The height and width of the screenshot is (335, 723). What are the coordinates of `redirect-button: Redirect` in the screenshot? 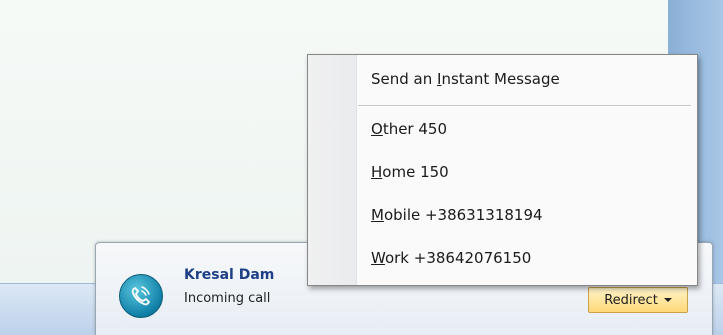 It's located at (638, 300).